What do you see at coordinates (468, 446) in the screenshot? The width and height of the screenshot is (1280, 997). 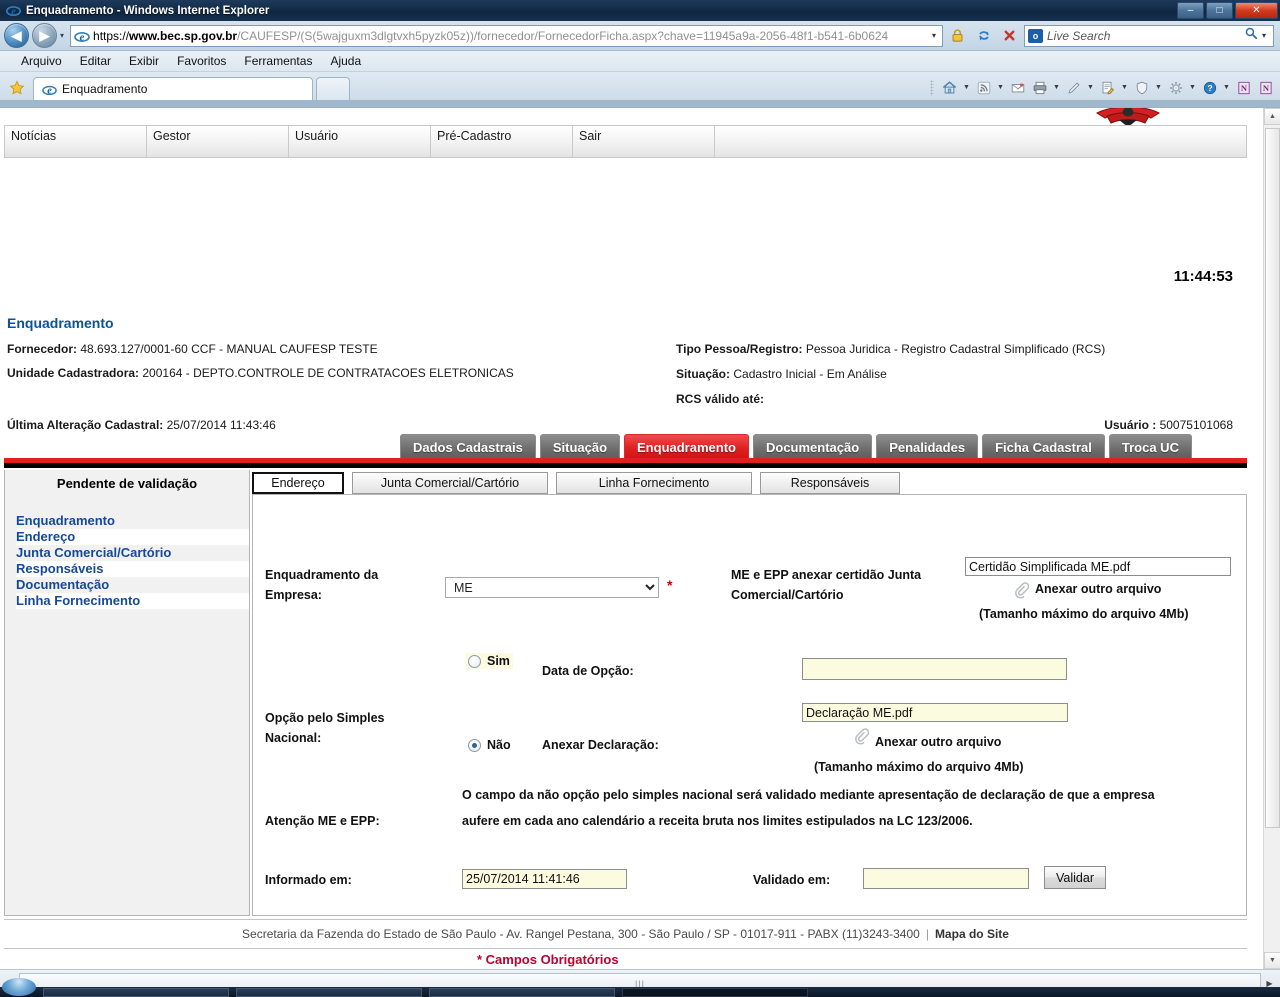 I see `tab-dados-cadastrais: Dados Cadastrais` at bounding box center [468, 446].